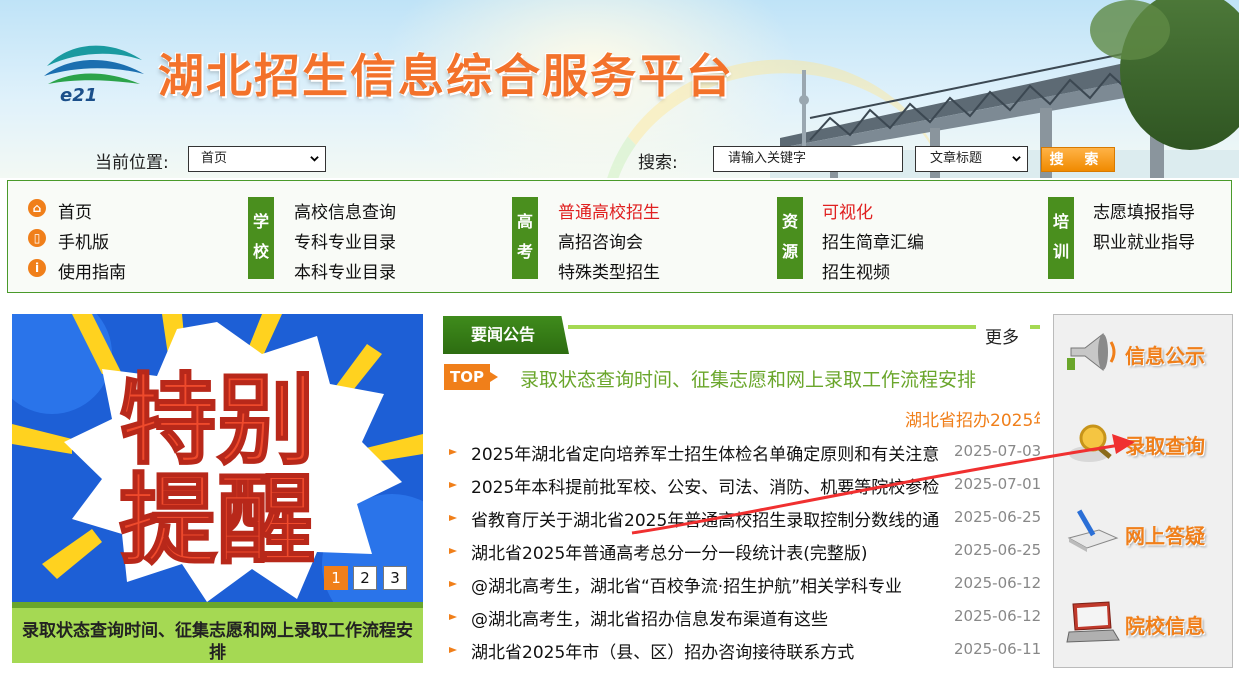 This screenshot has height=677, width=1239. I want to click on news-divider, so click(772, 327).